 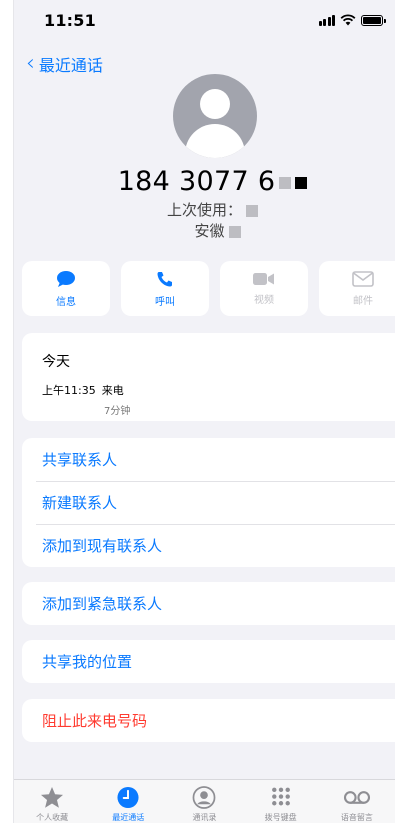 I want to click on tab-recents: 最近通话, so click(x=128, y=804).